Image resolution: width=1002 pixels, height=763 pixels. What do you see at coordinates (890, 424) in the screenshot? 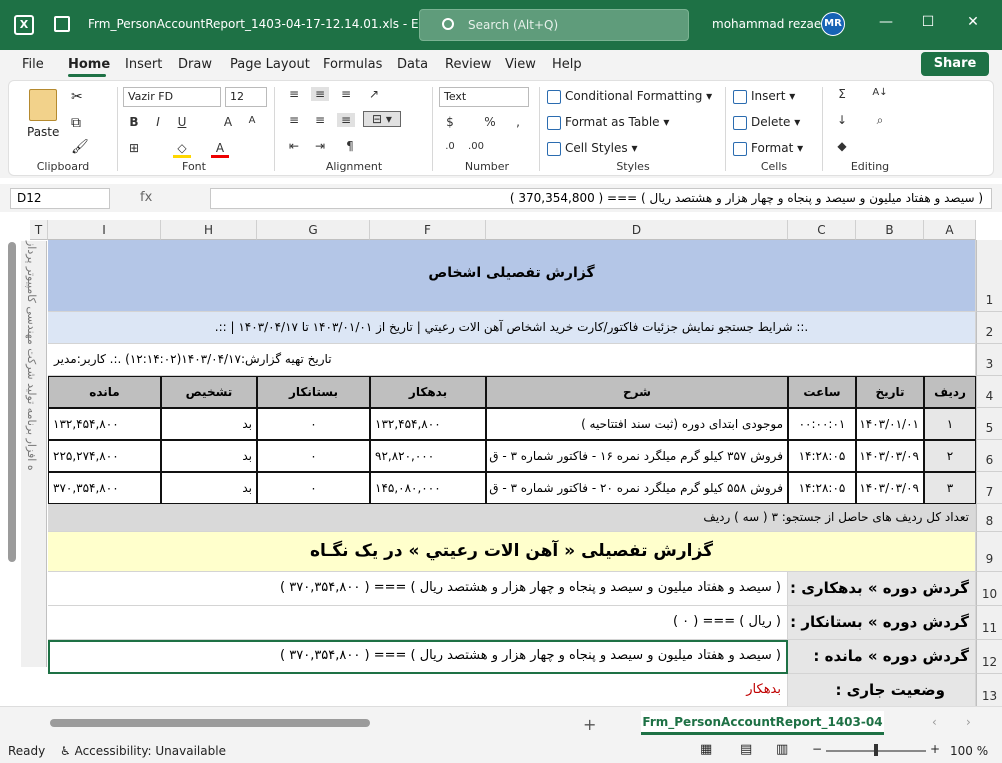
I see `table-cell-date: ۱۴۰۳/۰۱/۰۱` at bounding box center [890, 424].